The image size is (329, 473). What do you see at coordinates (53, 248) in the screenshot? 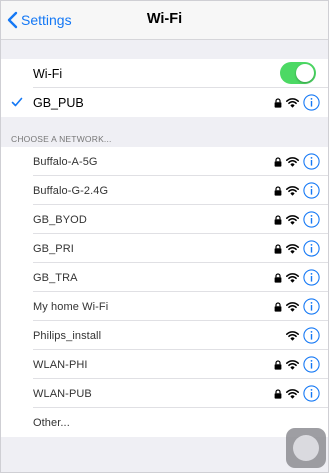
I see `network-name: GB_PRI` at bounding box center [53, 248].